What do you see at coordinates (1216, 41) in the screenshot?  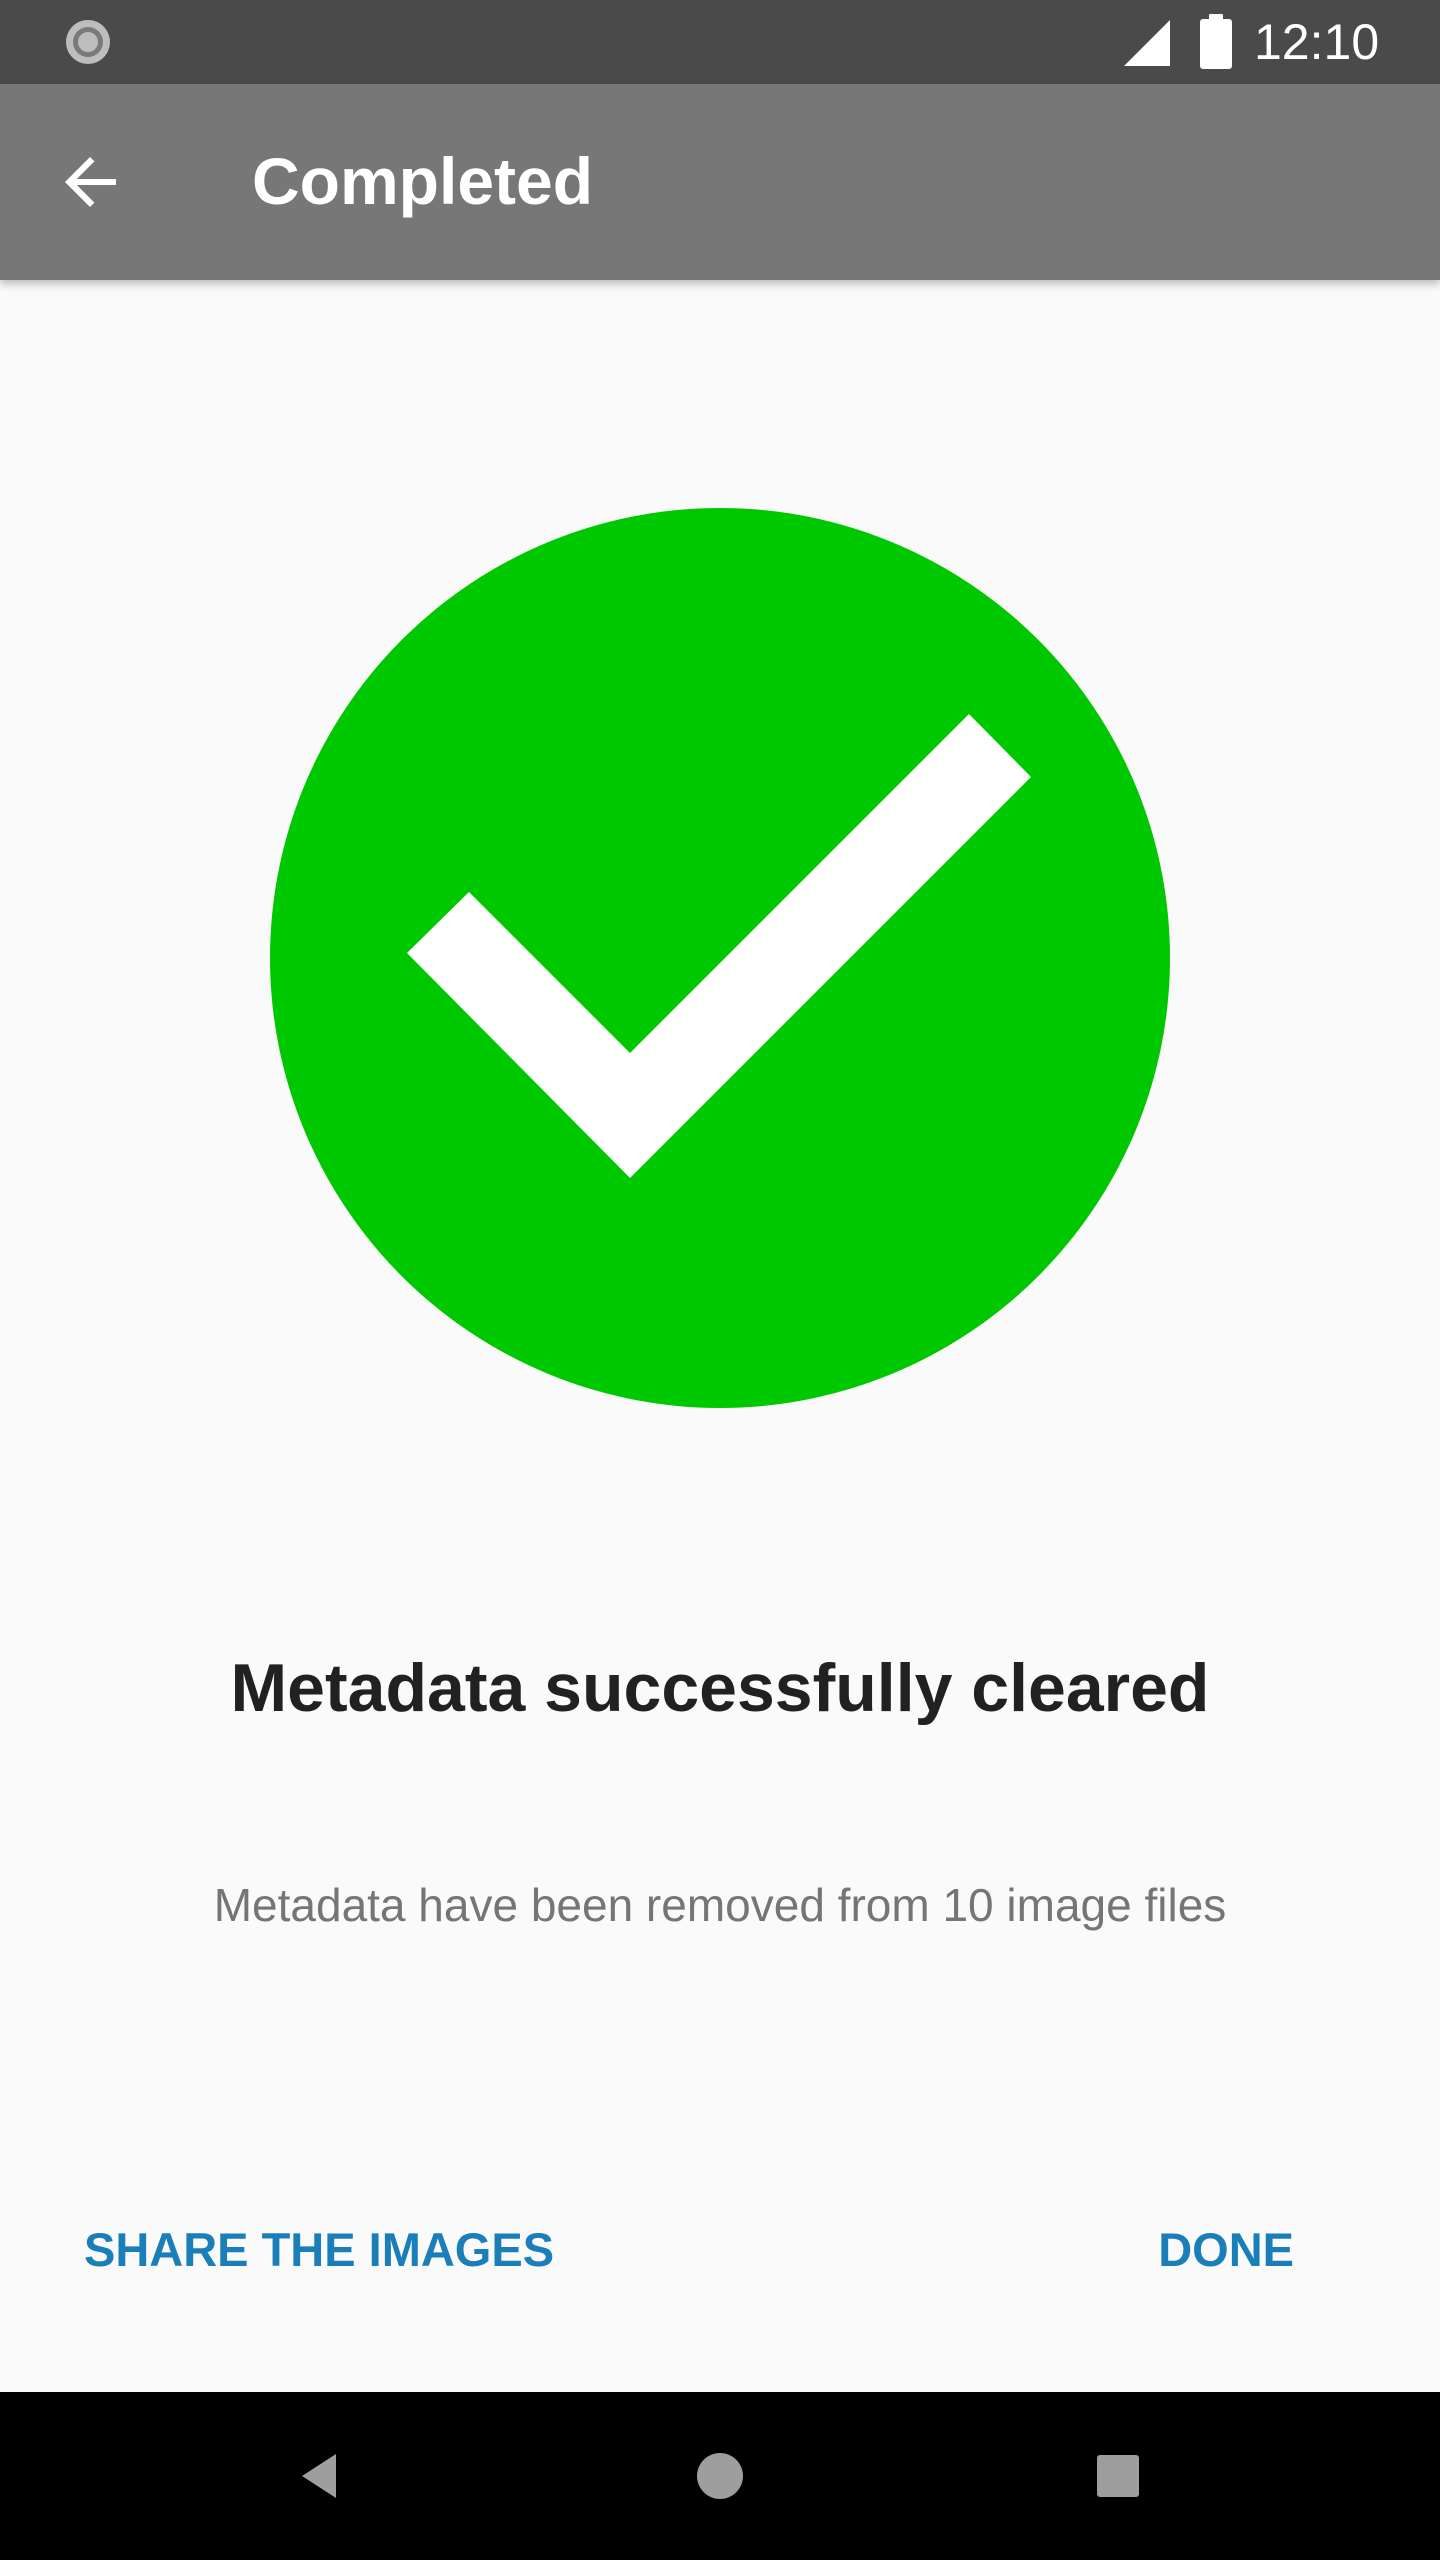 I see `battery-icon` at bounding box center [1216, 41].